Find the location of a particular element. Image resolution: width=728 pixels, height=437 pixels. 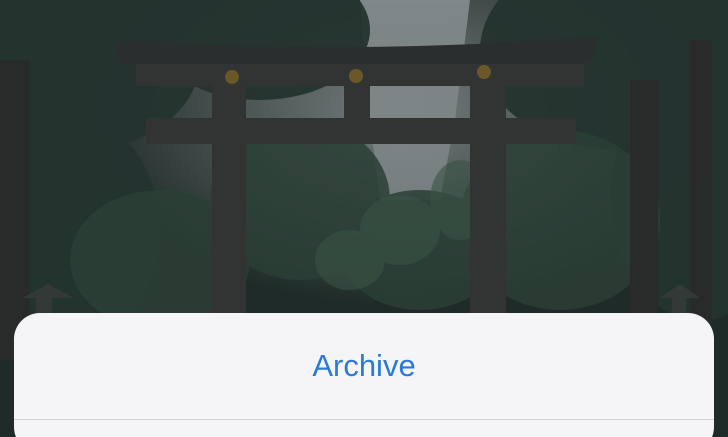

divider is located at coordinates (364, 419).